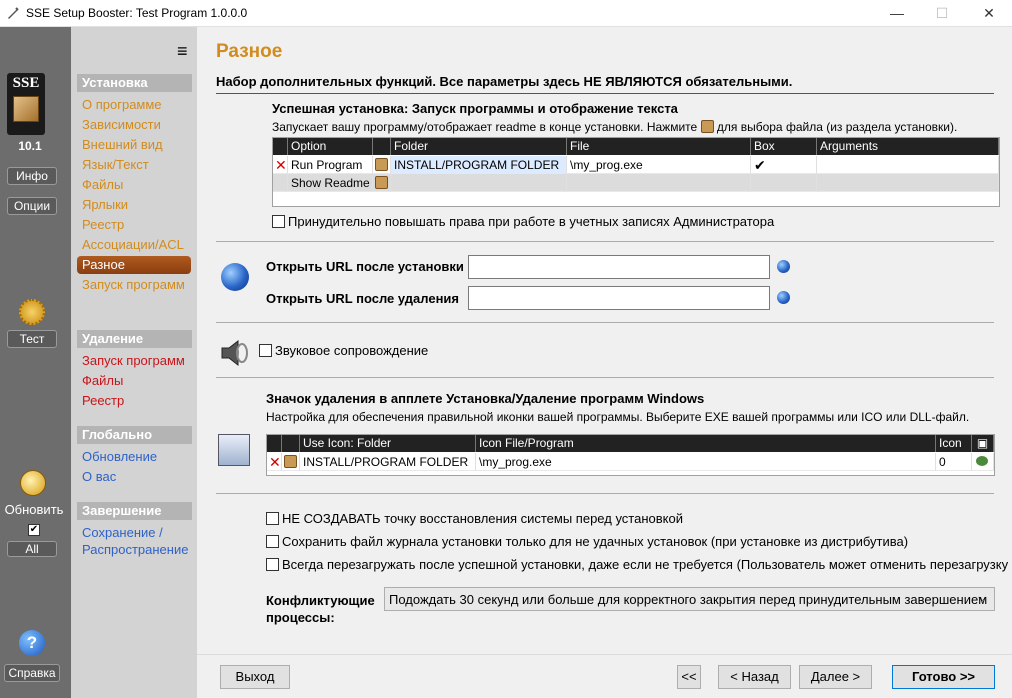  What do you see at coordinates (134, 339) in the screenshot?
I see `nav-section-uninstall: Удаление` at bounding box center [134, 339].